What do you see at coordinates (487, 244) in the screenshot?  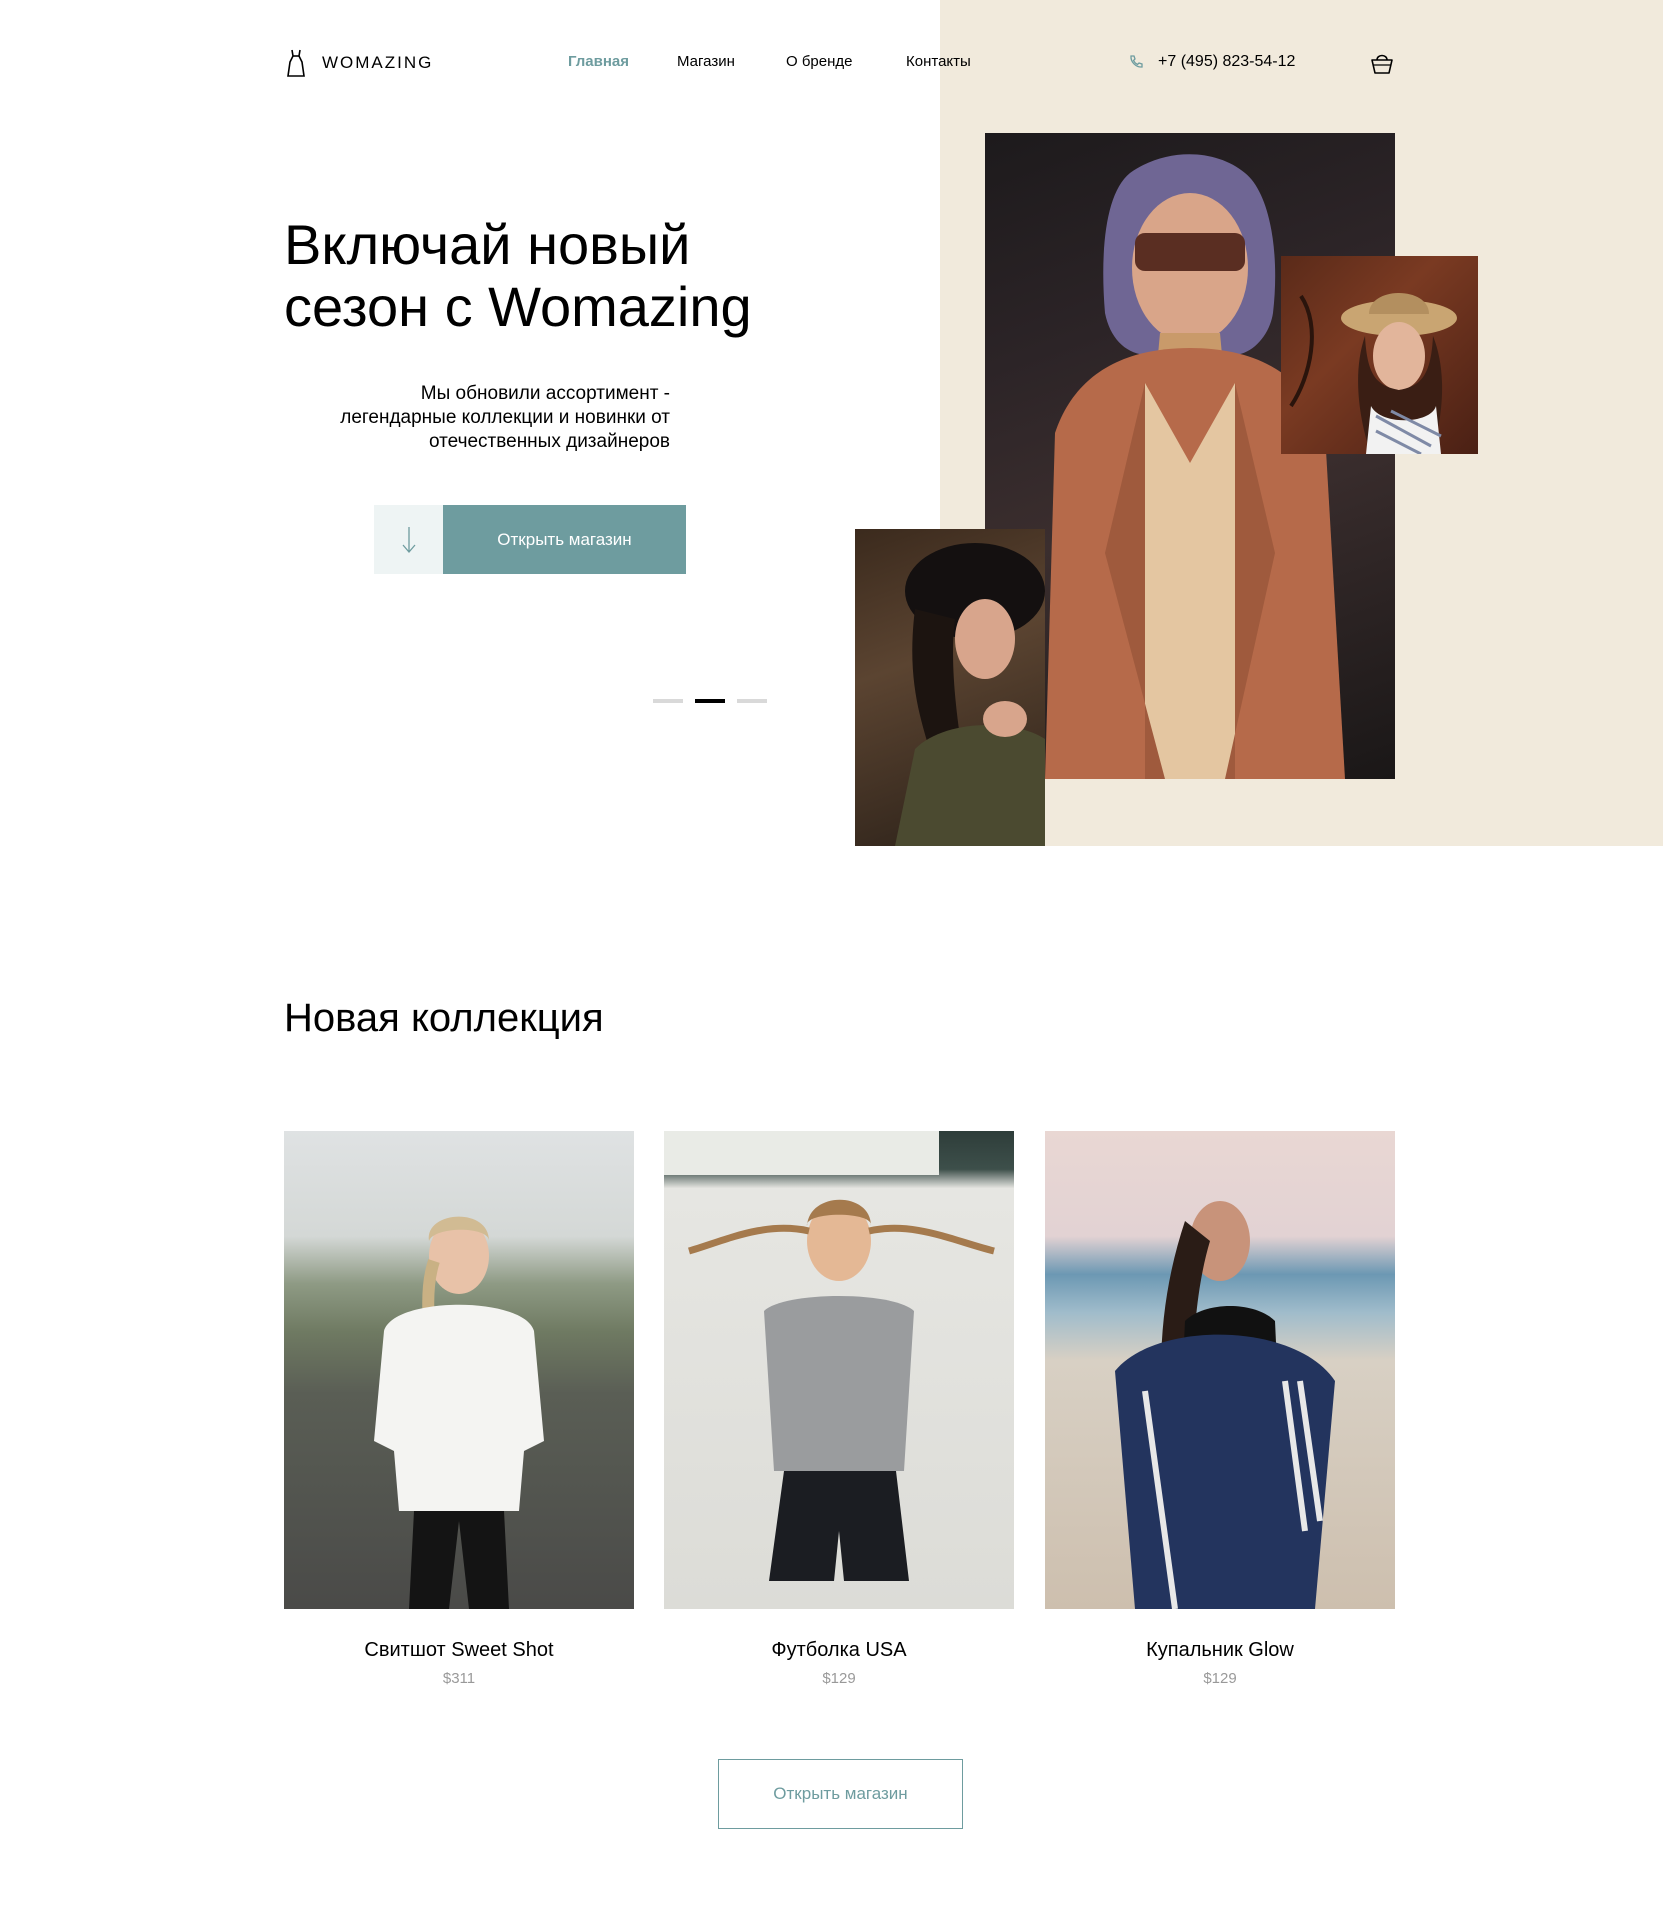 I see `hero-title-line: Включай новый` at bounding box center [487, 244].